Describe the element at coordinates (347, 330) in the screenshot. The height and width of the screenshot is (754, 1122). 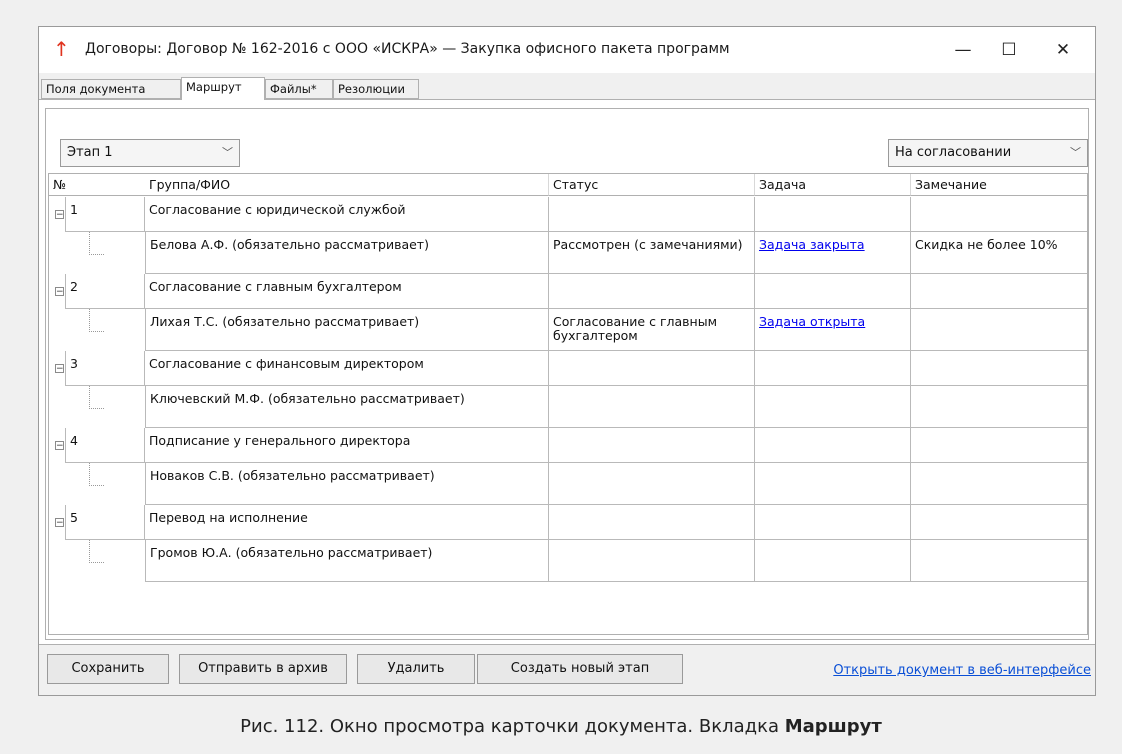
I see `member-name: Лихая Т.С. (обязательно рассматривает)` at that location.